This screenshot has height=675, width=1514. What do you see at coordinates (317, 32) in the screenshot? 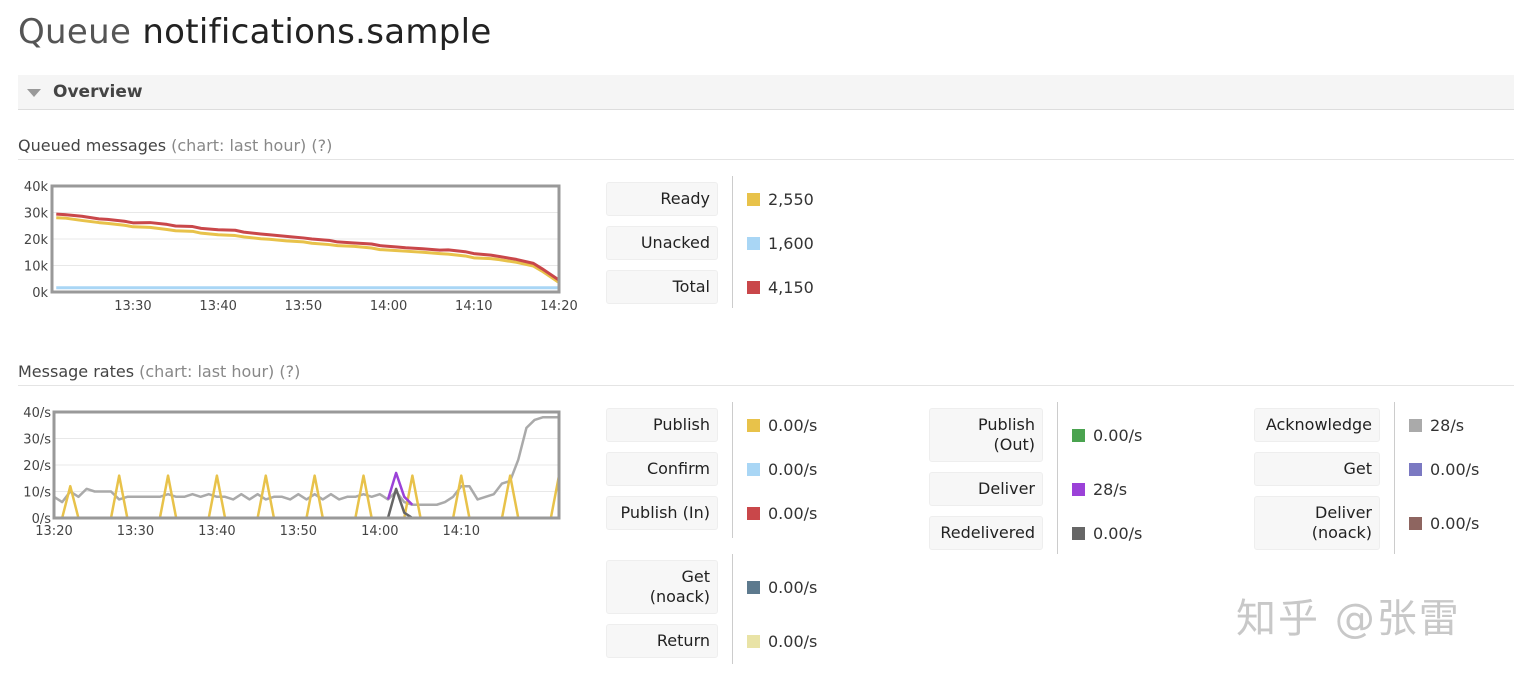
I see `page-title-queue-name: notifications.sample` at bounding box center [317, 32].